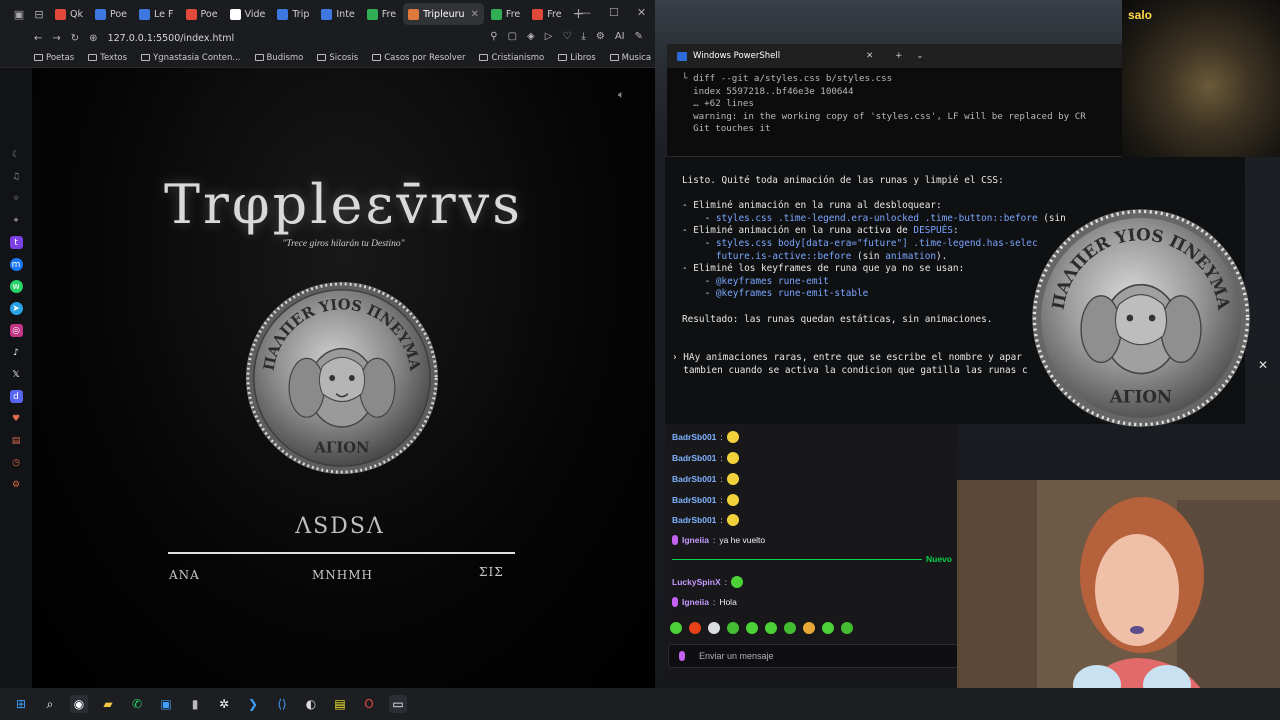 Image resolution: width=1280 pixels, height=720 pixels. Describe the element at coordinates (369, 704) in the screenshot. I see `opera-icon: O` at that location.